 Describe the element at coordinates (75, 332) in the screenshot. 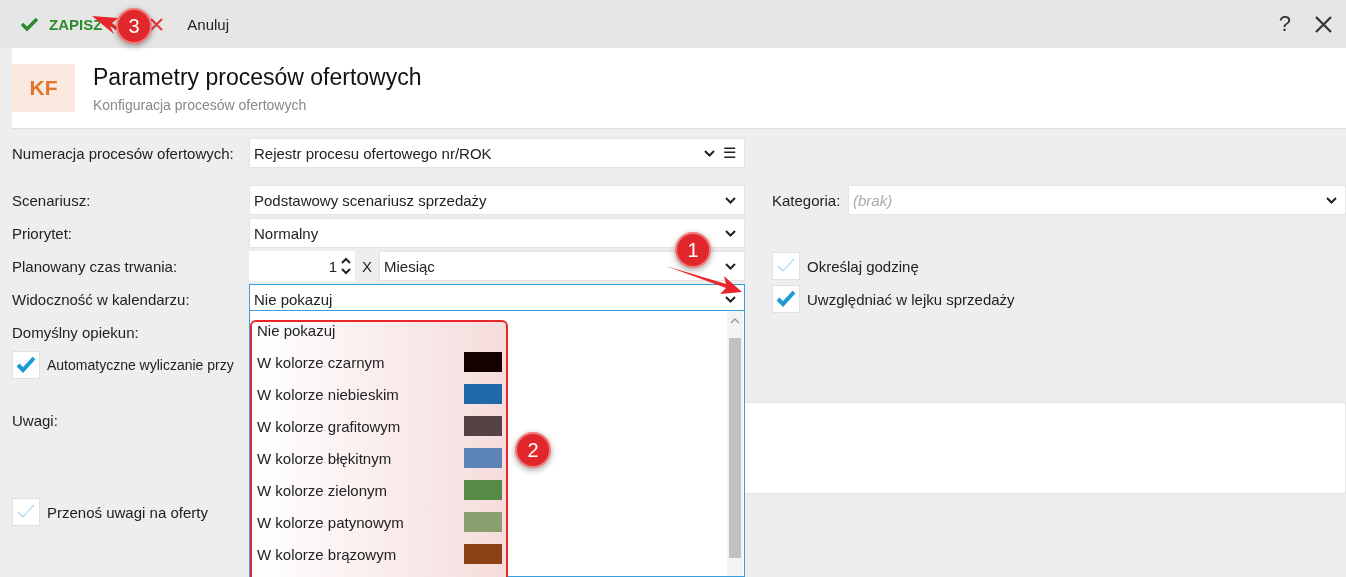

I see `field-label: Domyślny opiekun:` at that location.